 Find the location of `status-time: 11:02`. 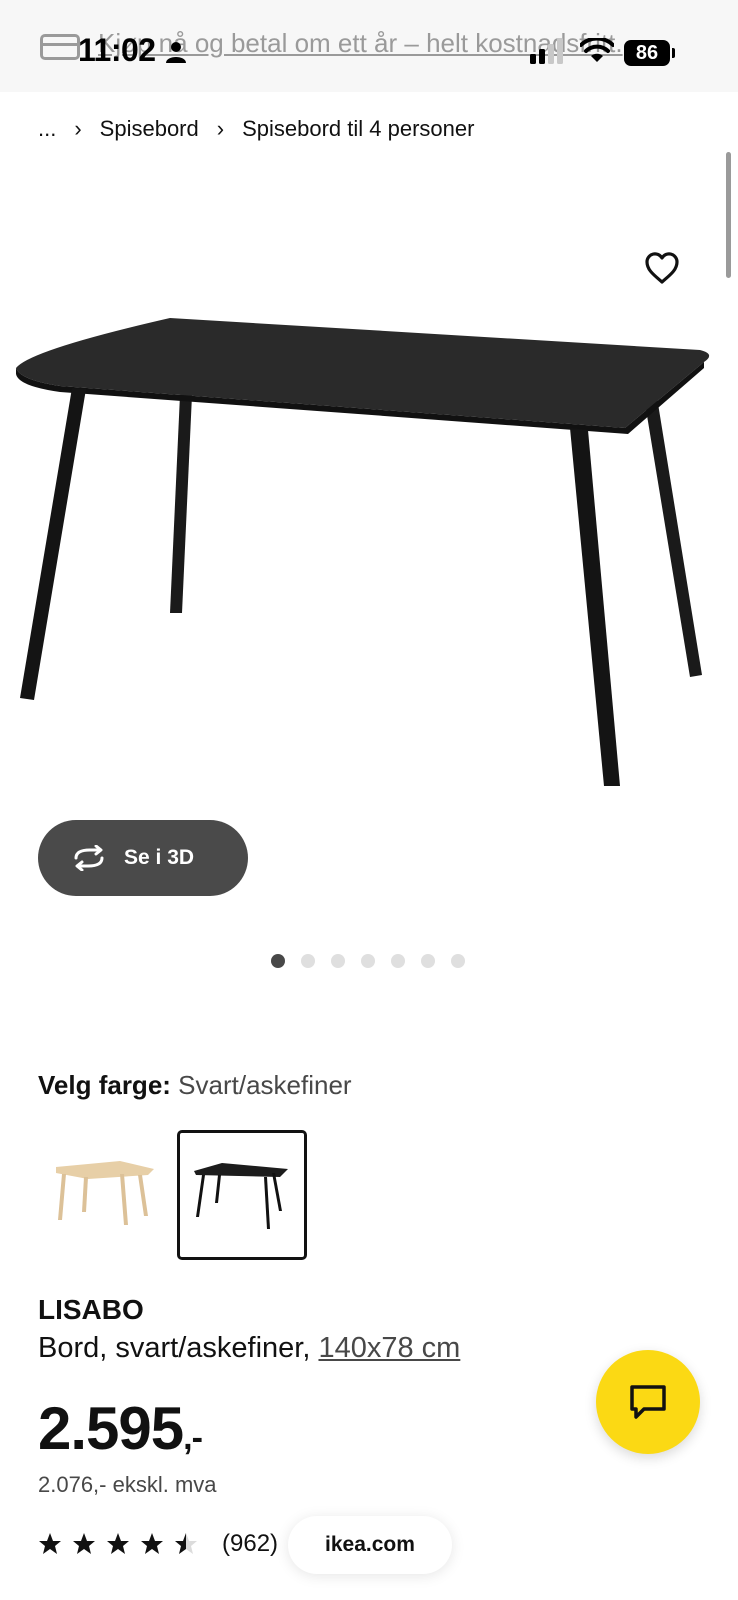

status-time: 11:02 is located at coordinates (117, 50).